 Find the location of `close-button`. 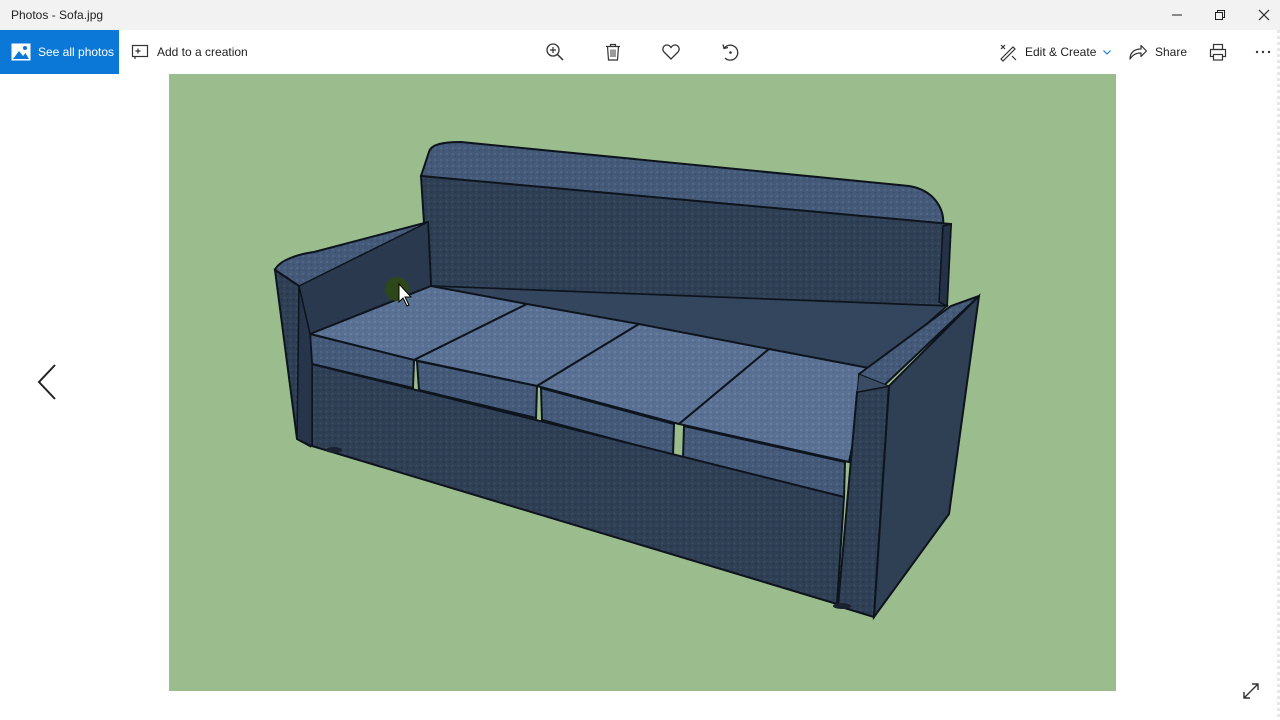

close-button is located at coordinates (1261, 15).